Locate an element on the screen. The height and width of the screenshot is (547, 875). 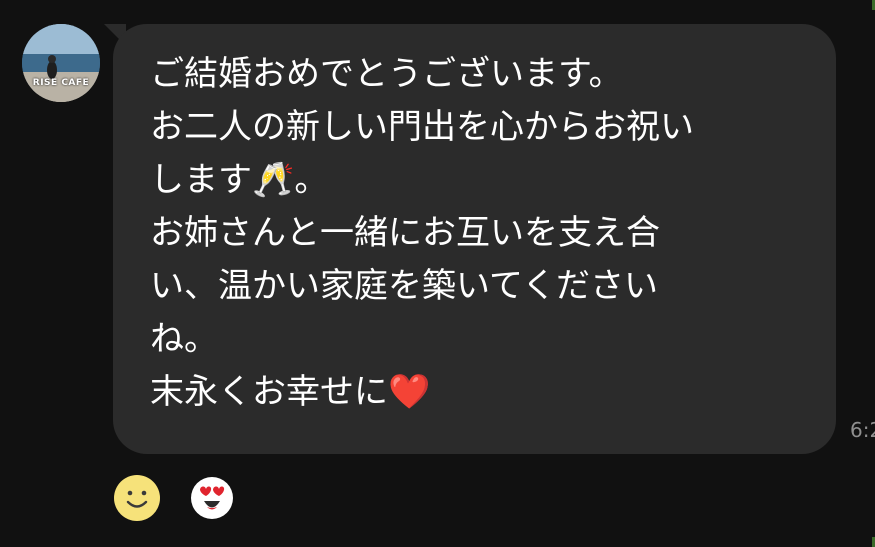
message-line: い、温かい家庭を築いてください is located at coordinates (404, 286).